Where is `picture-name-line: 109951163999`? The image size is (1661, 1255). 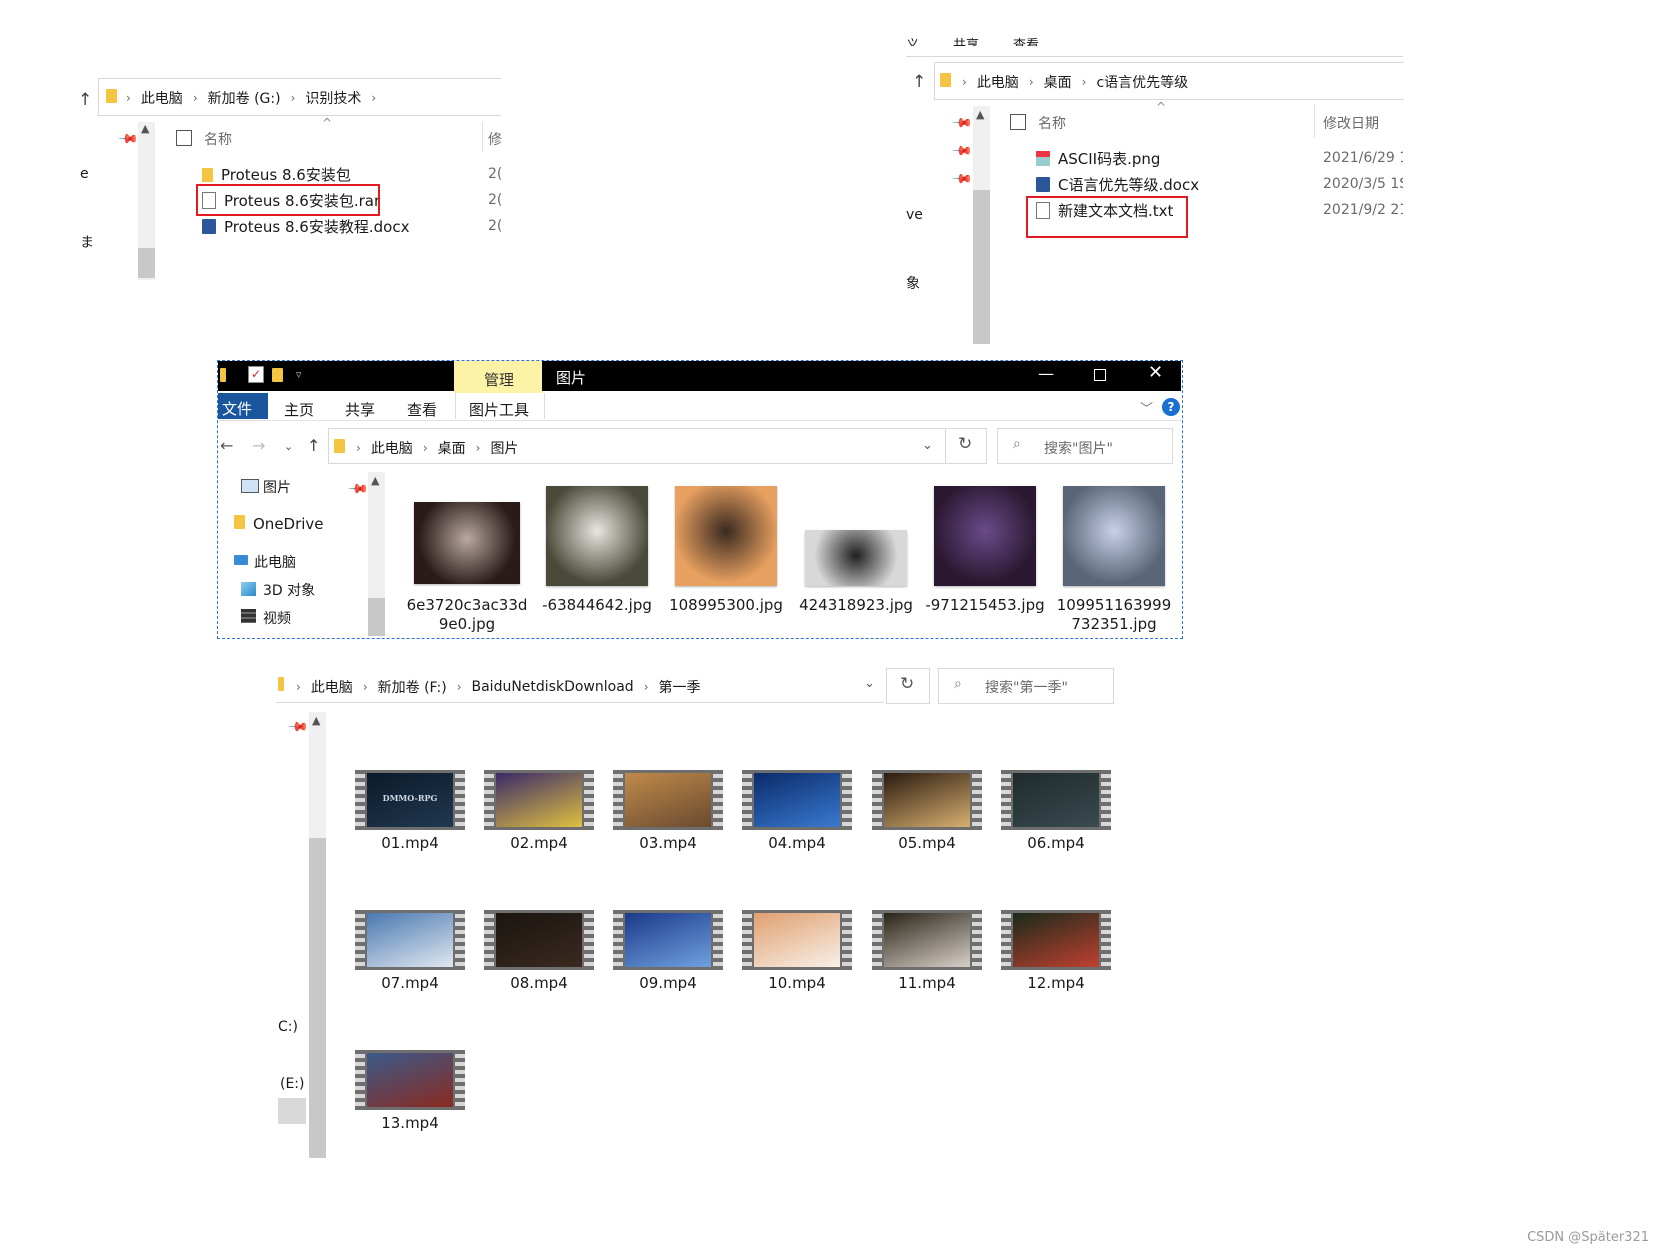 picture-name-line: 109951163999 is located at coordinates (1114, 605).